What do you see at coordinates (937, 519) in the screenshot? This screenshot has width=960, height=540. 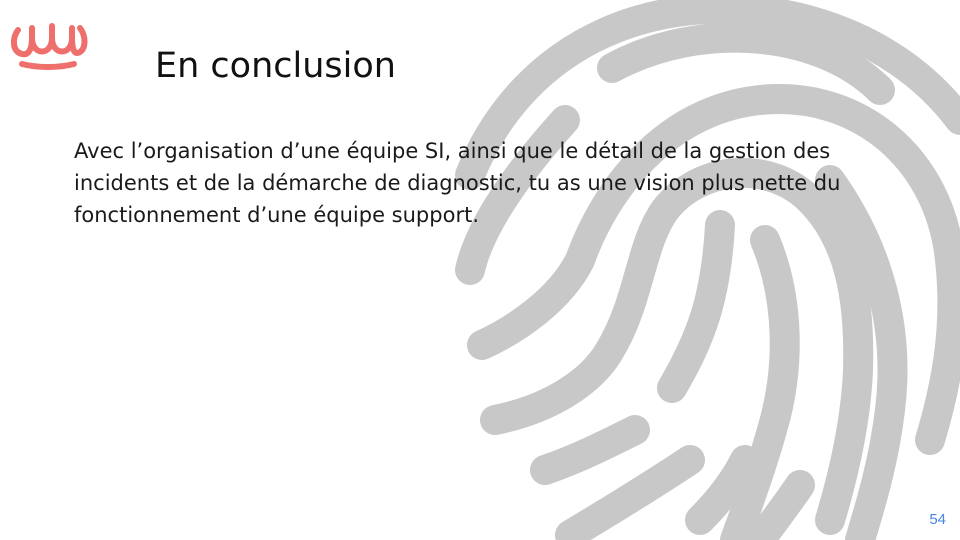 I see `page-number: 54` at bounding box center [937, 519].